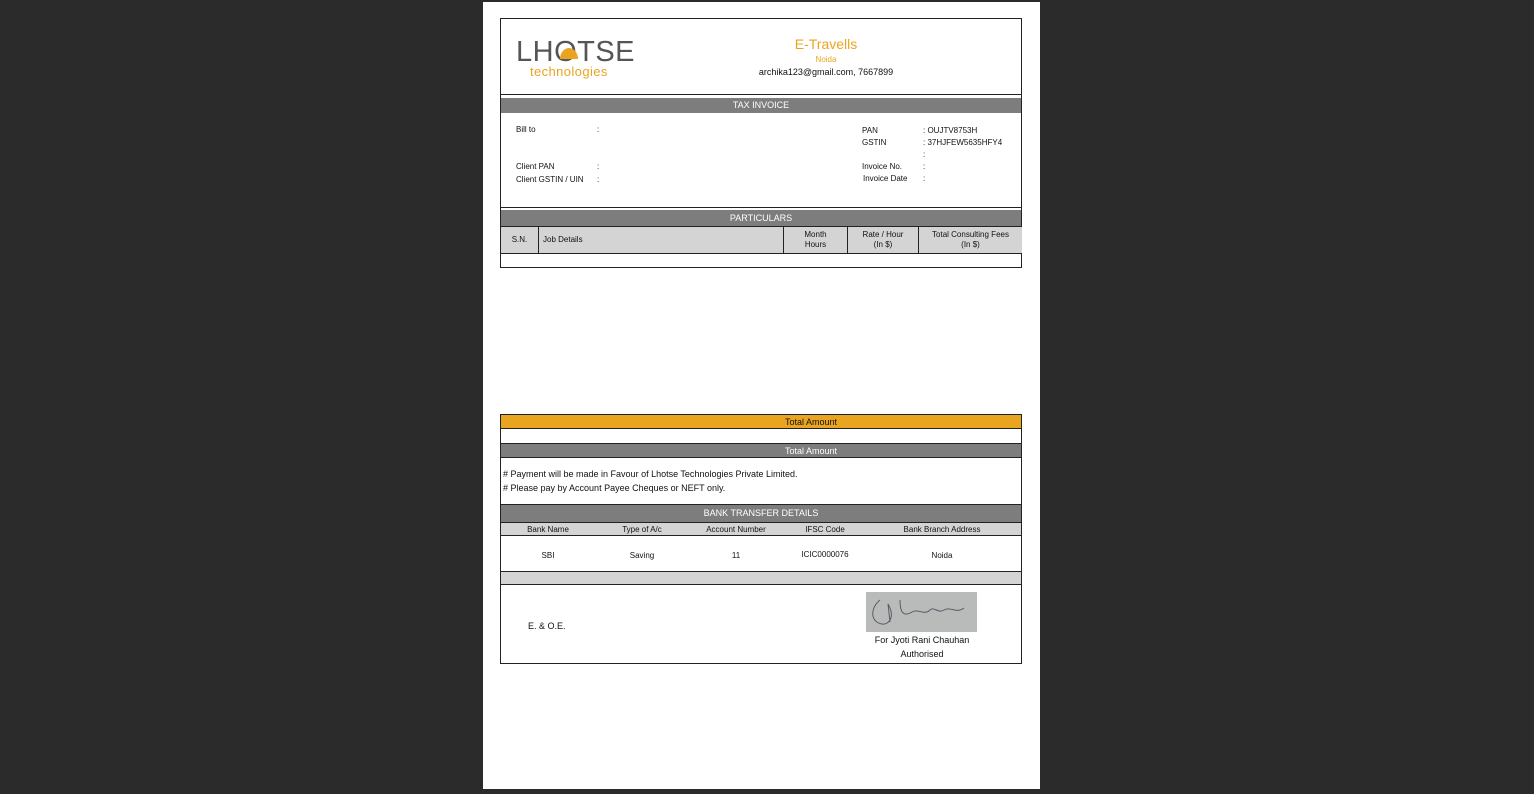  I want to click on bank-ifsc-value: ICIC0000076, so click(825, 554).